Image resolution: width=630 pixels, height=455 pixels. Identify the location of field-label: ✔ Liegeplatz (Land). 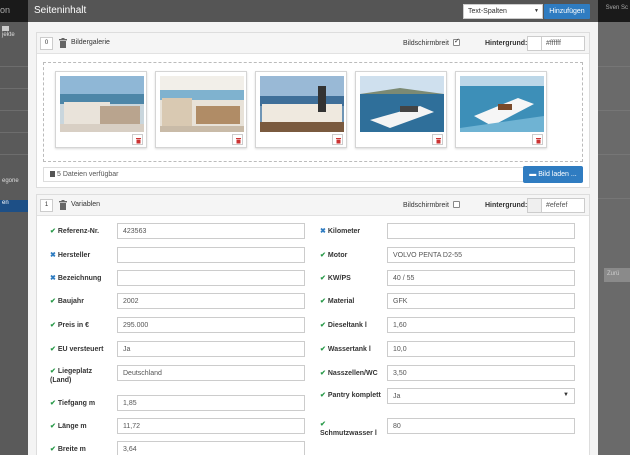
(82, 376).